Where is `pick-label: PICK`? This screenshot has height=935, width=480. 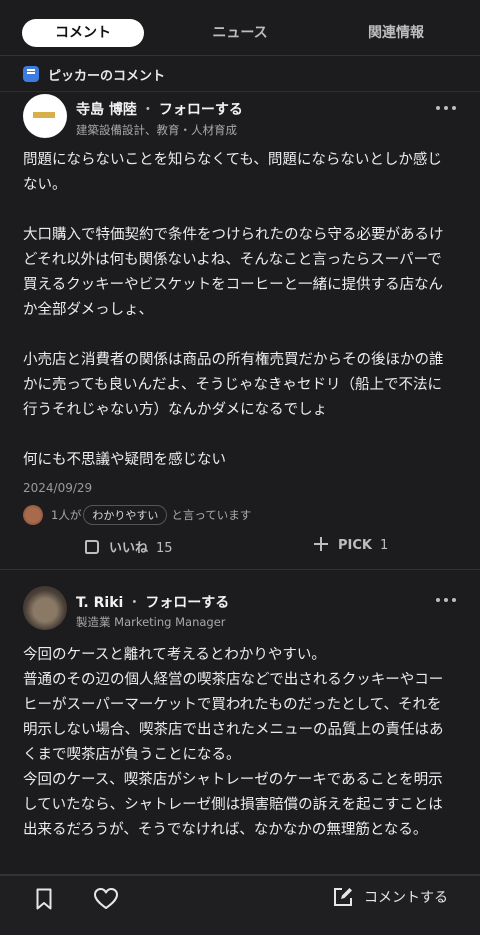
pick-label: PICK is located at coordinates (355, 545).